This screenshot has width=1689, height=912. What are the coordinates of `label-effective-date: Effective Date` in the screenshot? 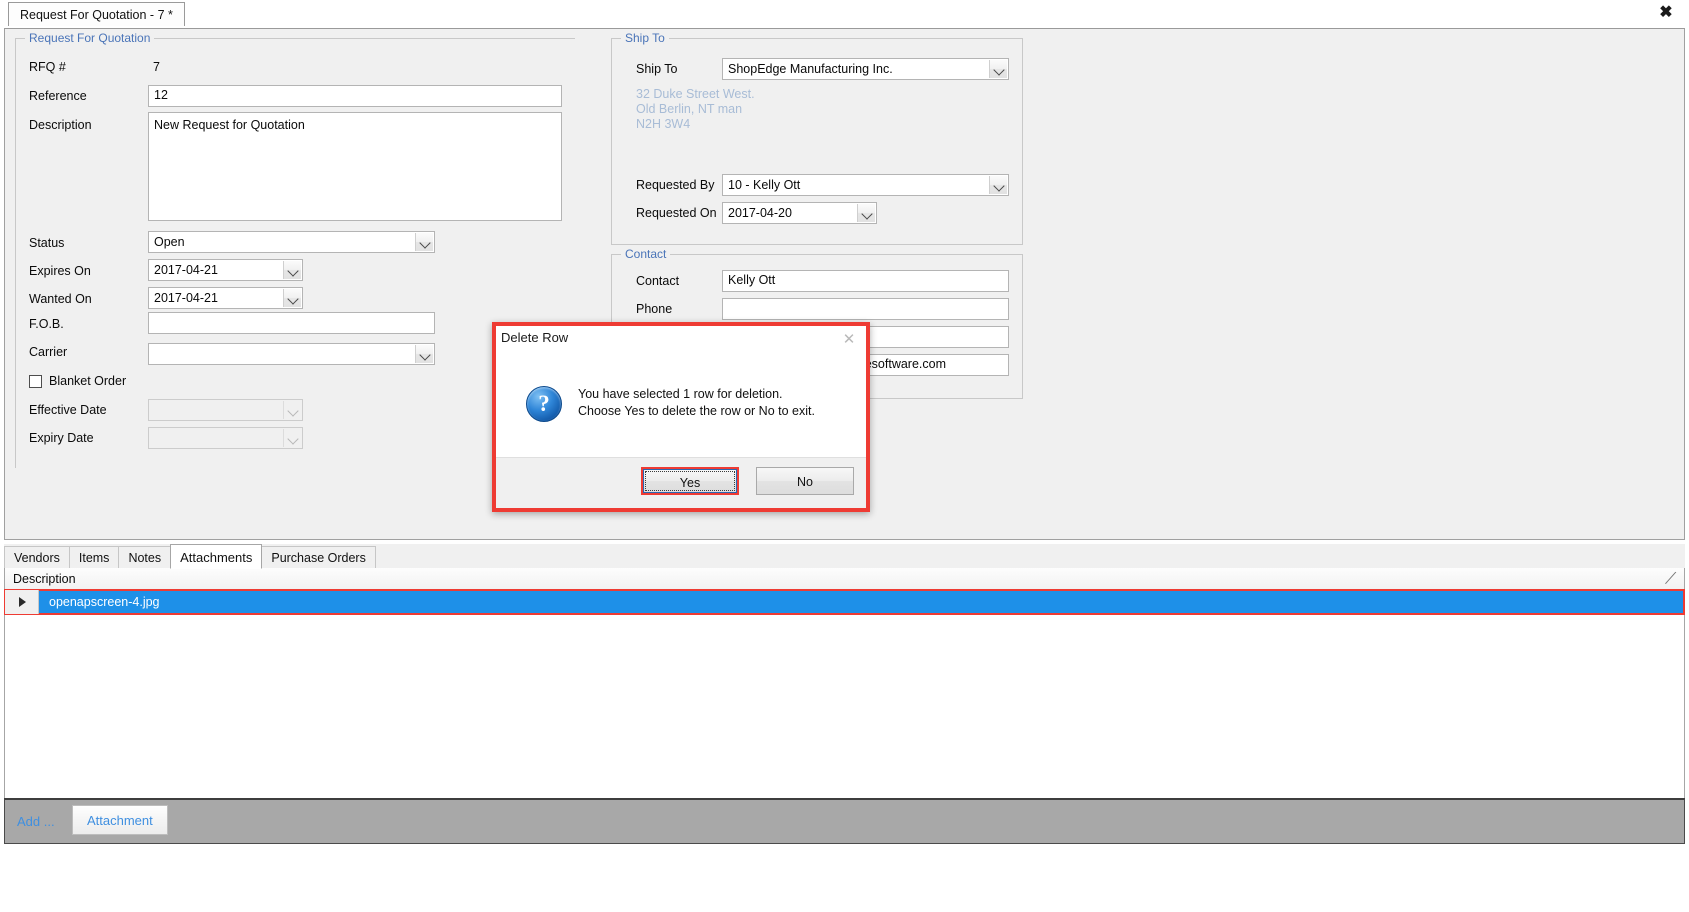 It's located at (68, 410).